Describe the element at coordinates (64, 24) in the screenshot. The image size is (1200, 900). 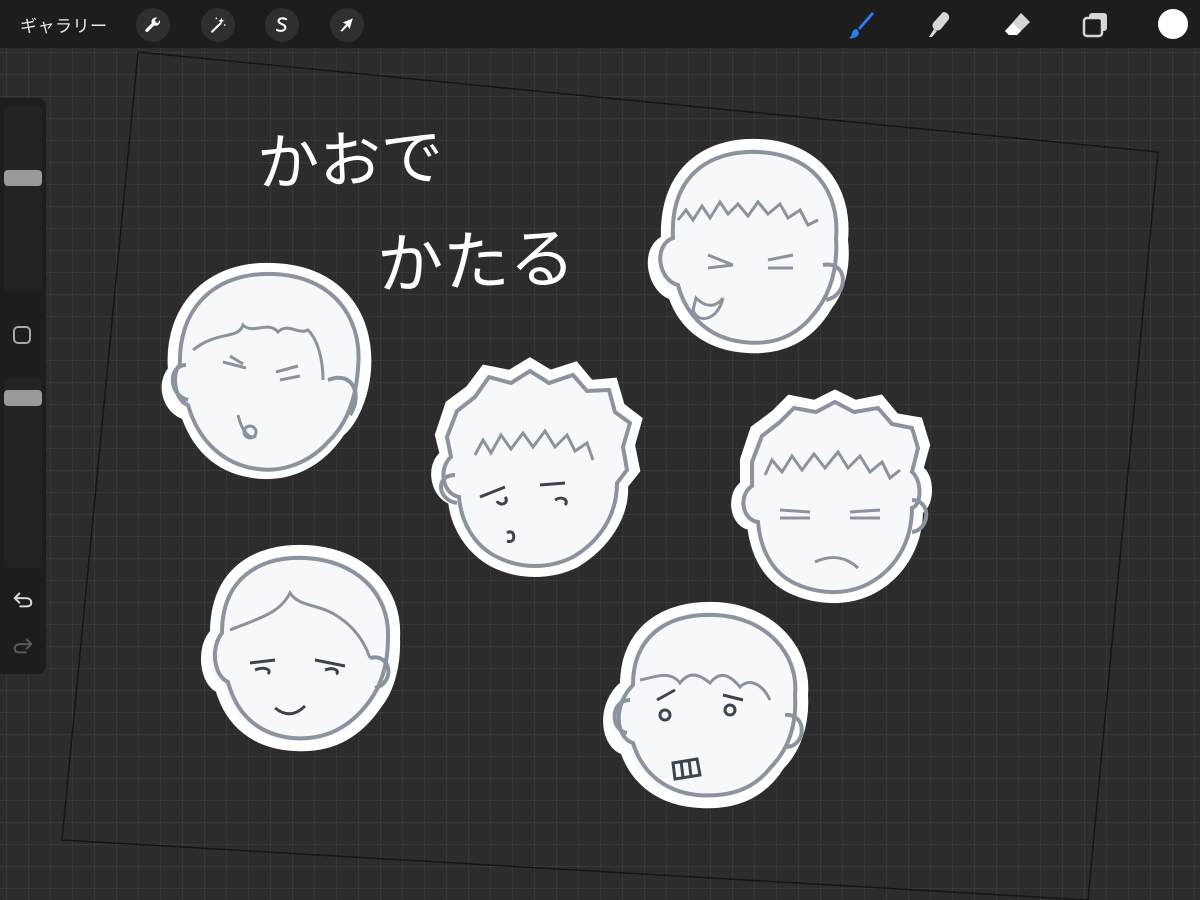
I see `gallery-button: ギャラリー` at that location.